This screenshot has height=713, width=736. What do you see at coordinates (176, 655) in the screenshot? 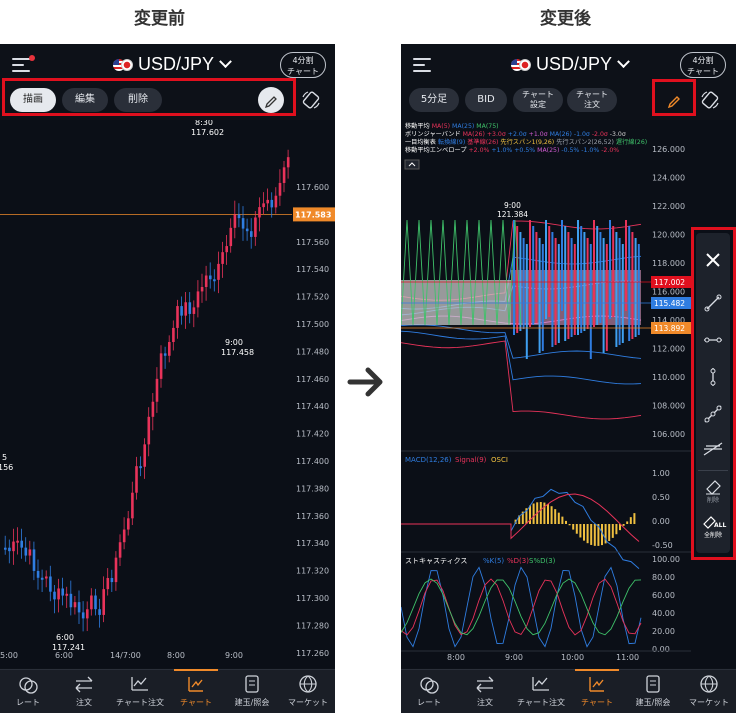
I see `x-tick-label: 8:00` at bounding box center [176, 655].